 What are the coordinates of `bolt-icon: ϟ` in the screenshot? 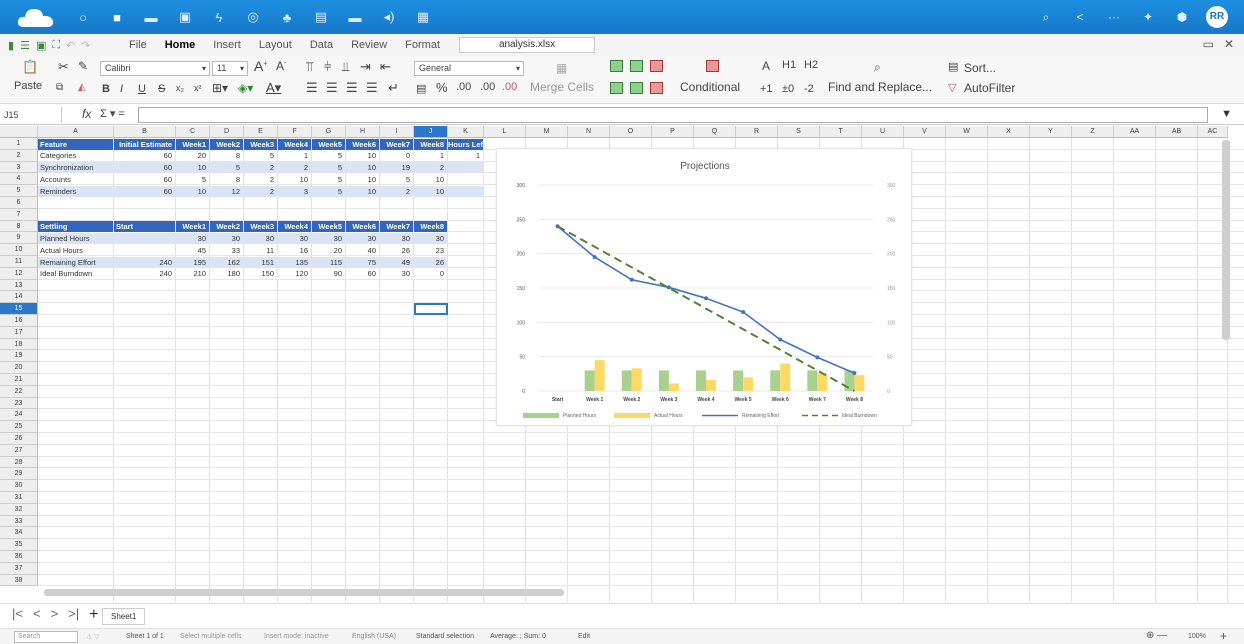 It's located at (219, 17).